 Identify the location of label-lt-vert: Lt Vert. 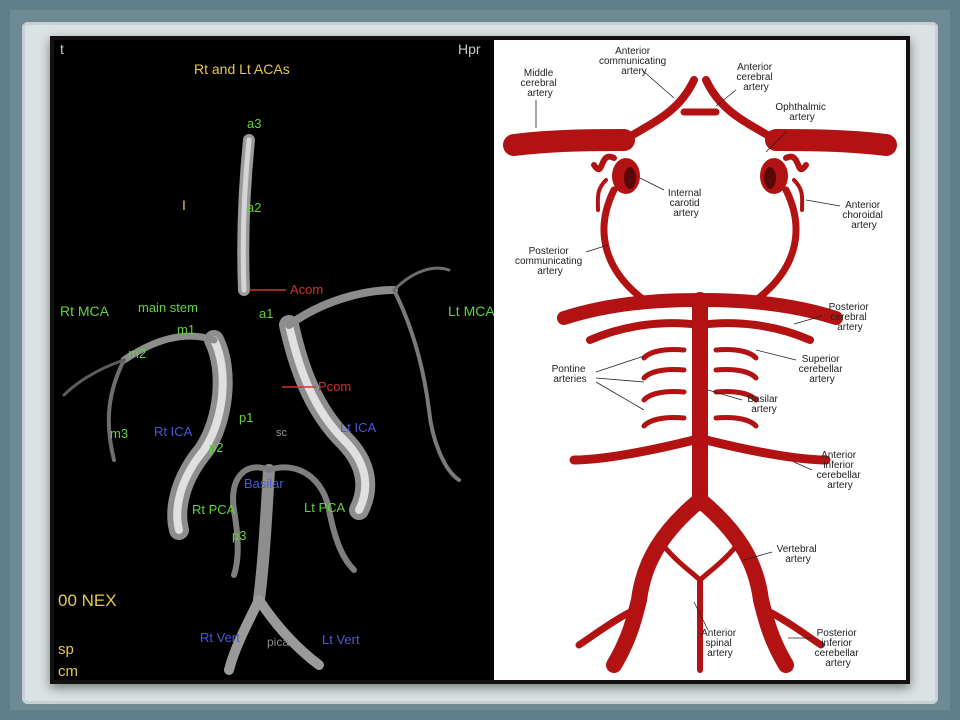
(341, 639).